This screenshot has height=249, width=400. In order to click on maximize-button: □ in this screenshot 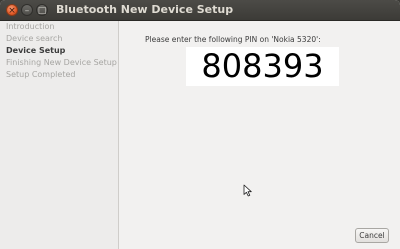, I will do `click(42, 10)`.